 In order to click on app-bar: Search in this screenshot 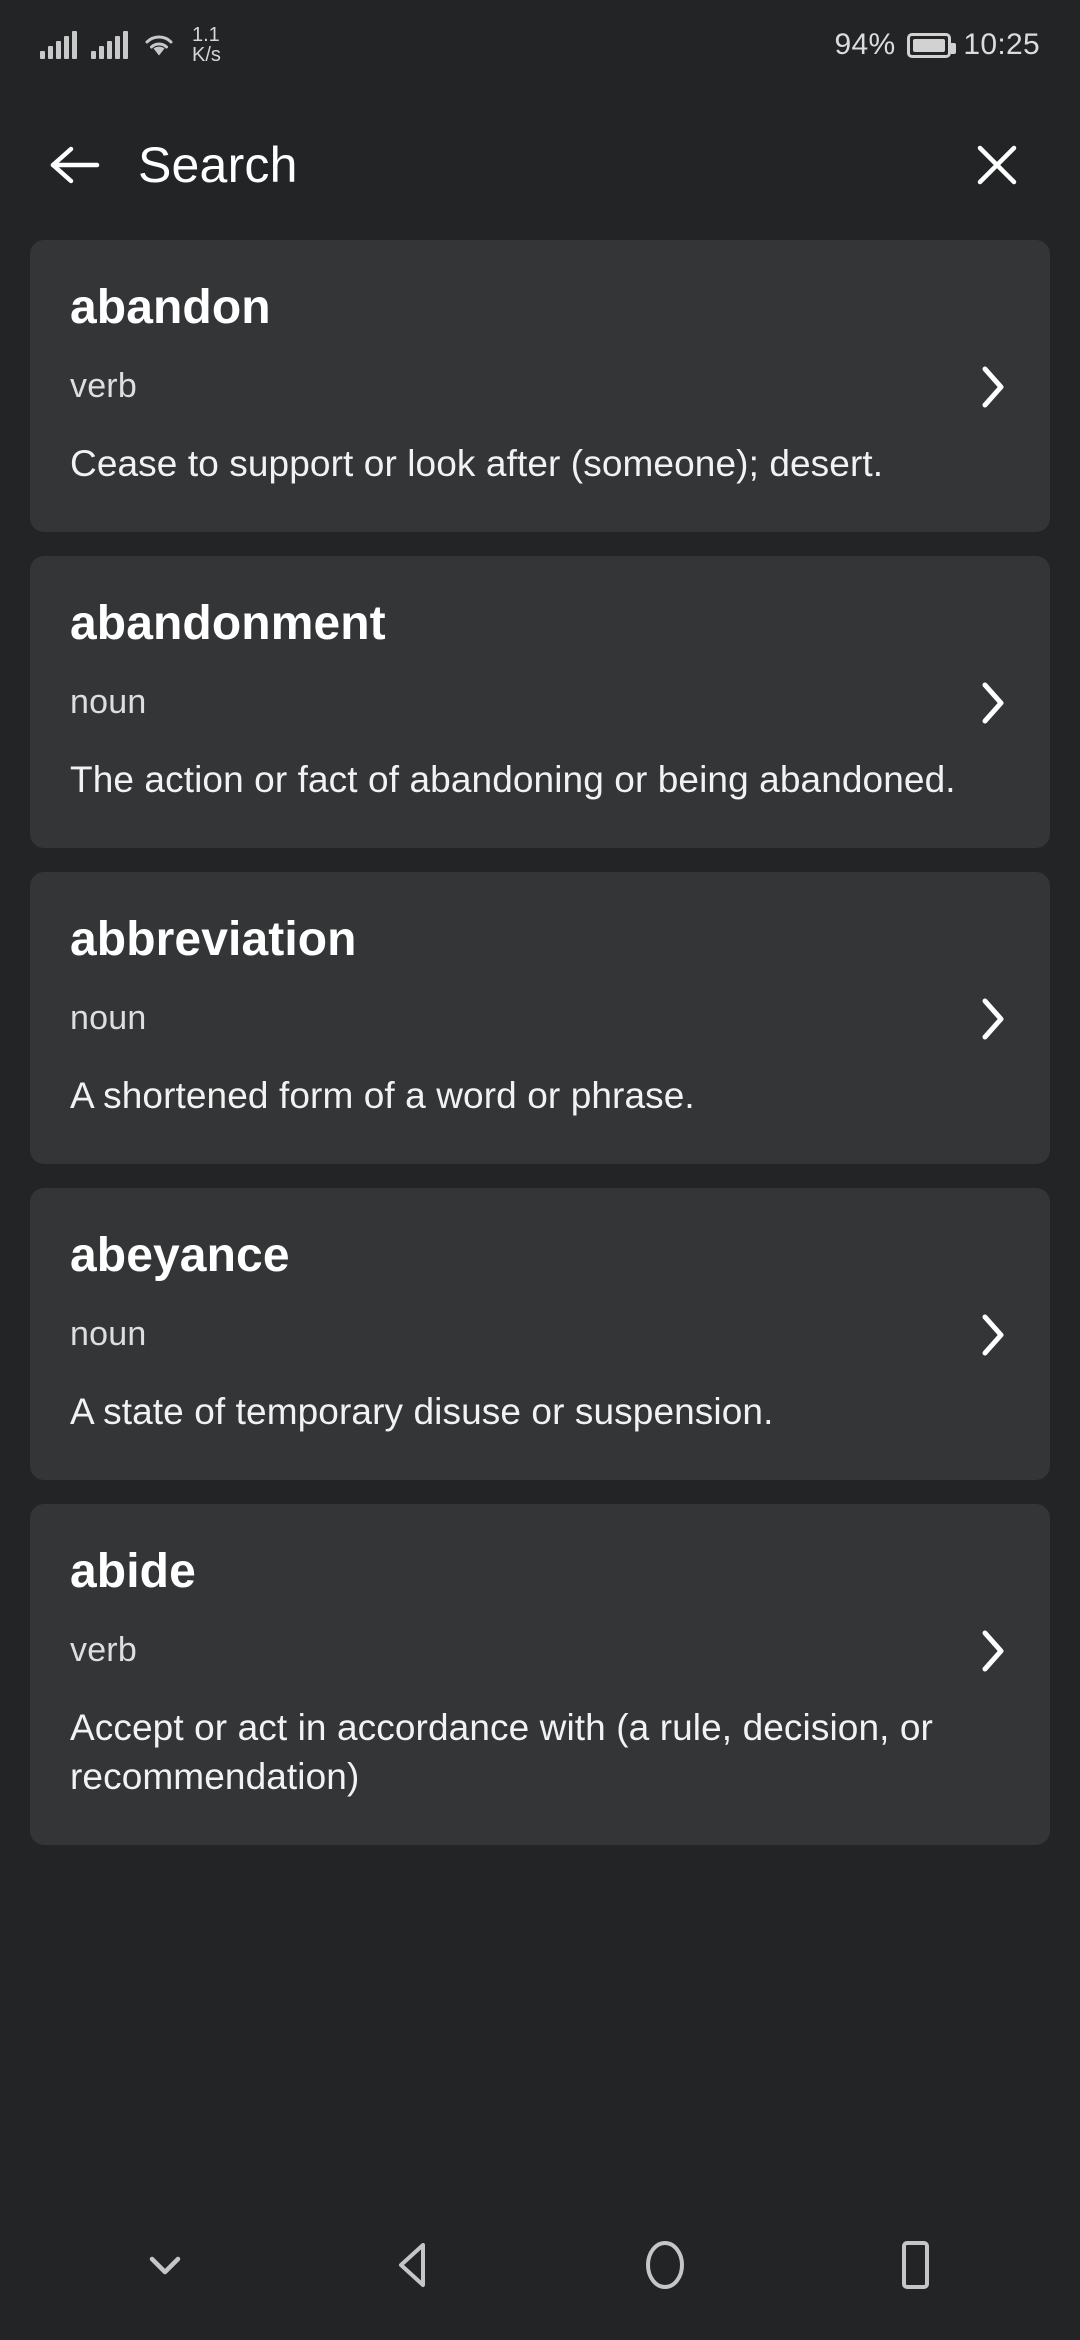, I will do `click(540, 165)`.